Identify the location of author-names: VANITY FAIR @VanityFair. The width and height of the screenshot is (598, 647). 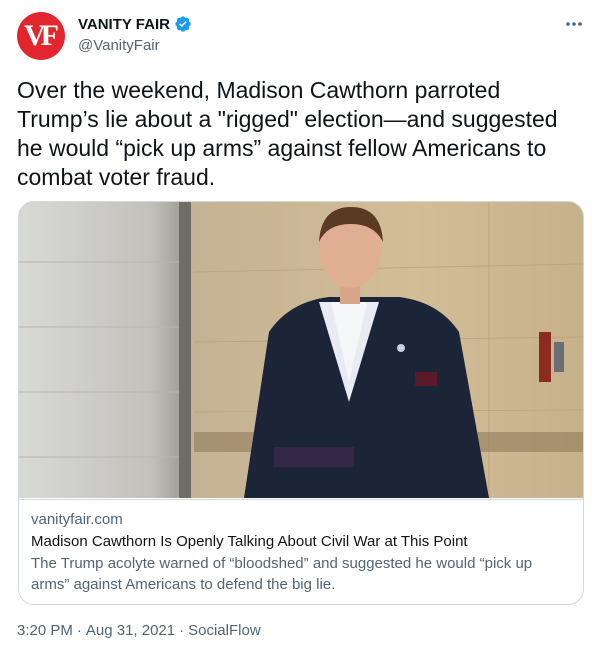
(135, 34).